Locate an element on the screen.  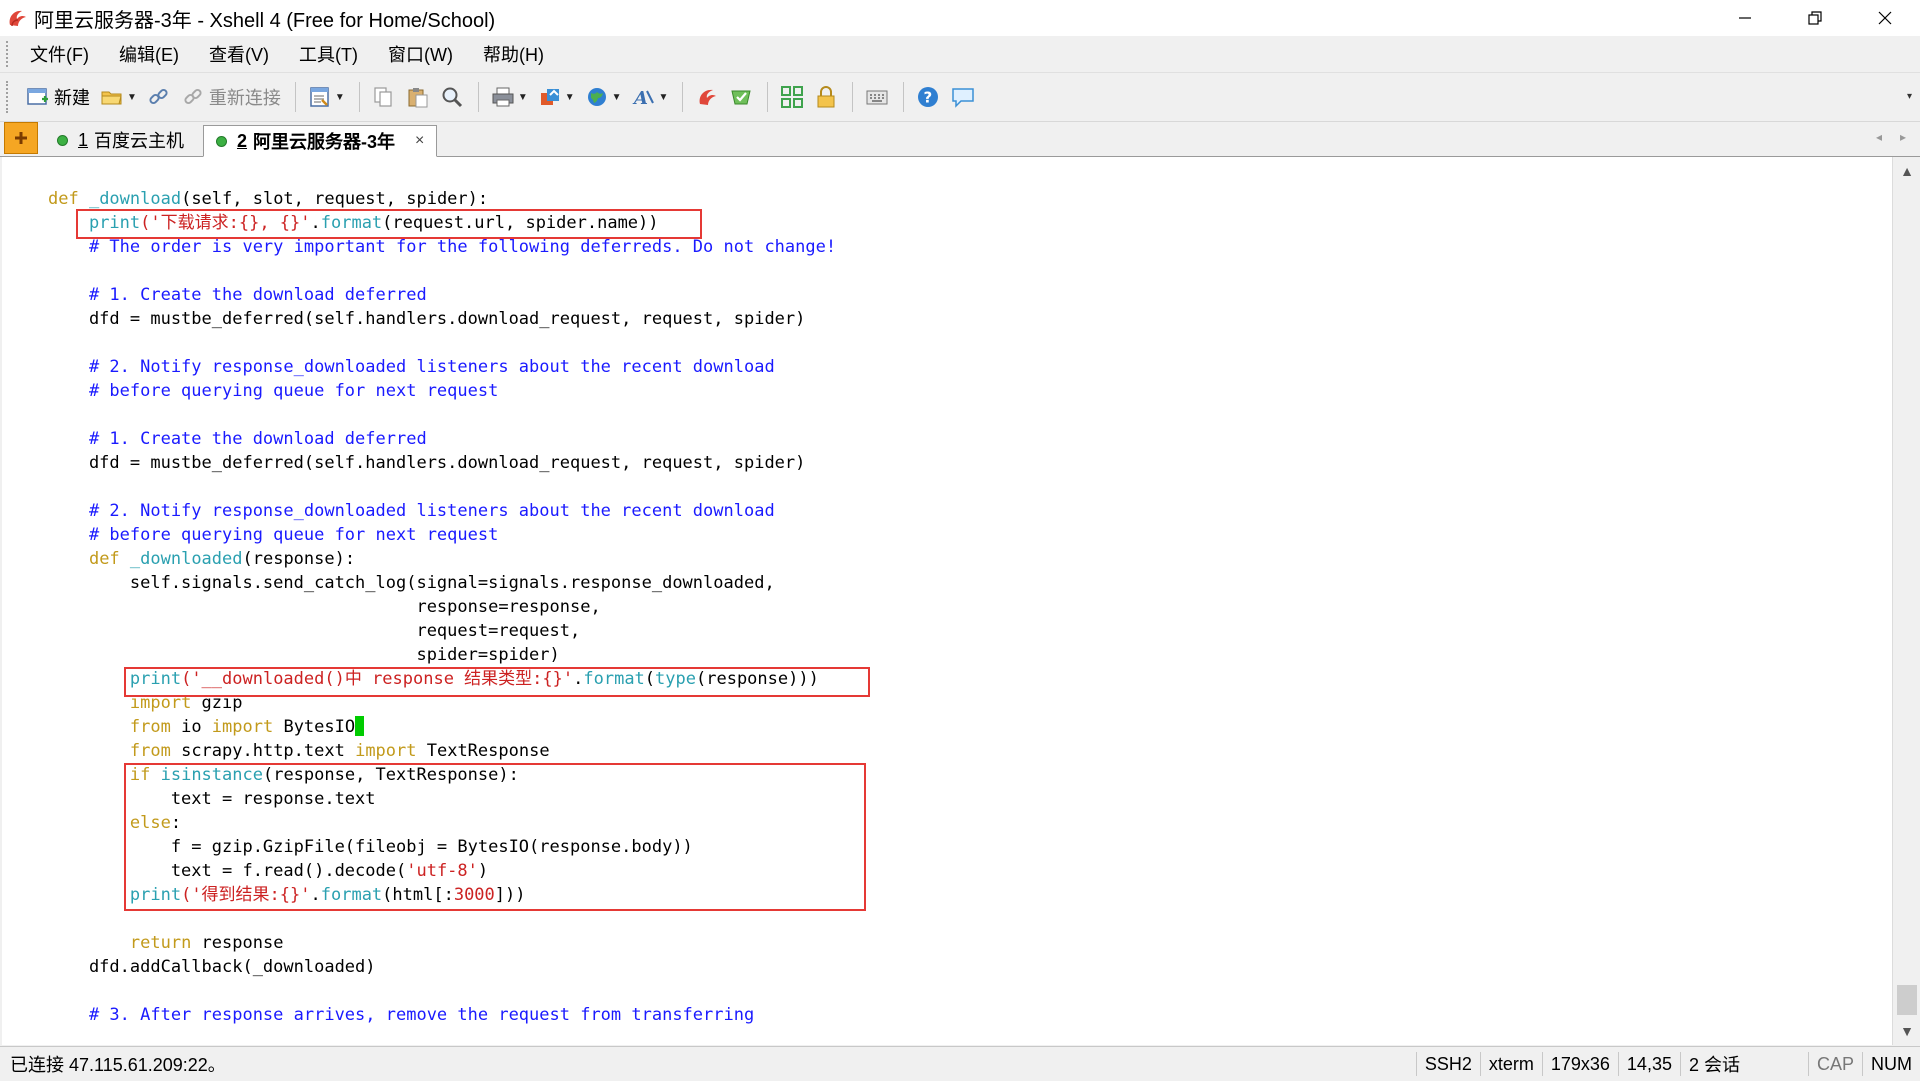
status-num-lock: NUM is located at coordinates (1891, 1064).